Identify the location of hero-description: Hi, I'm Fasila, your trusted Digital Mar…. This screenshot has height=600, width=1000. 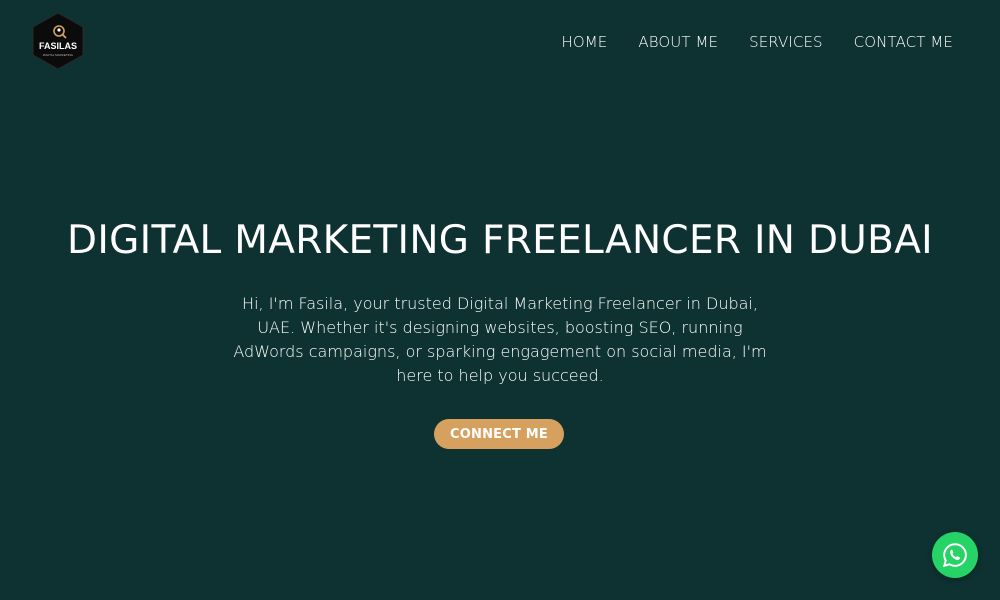
(500, 339).